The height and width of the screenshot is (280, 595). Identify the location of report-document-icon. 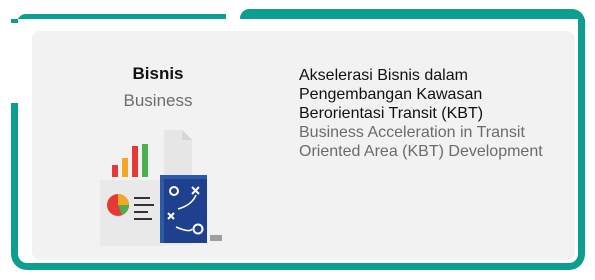
(132, 213).